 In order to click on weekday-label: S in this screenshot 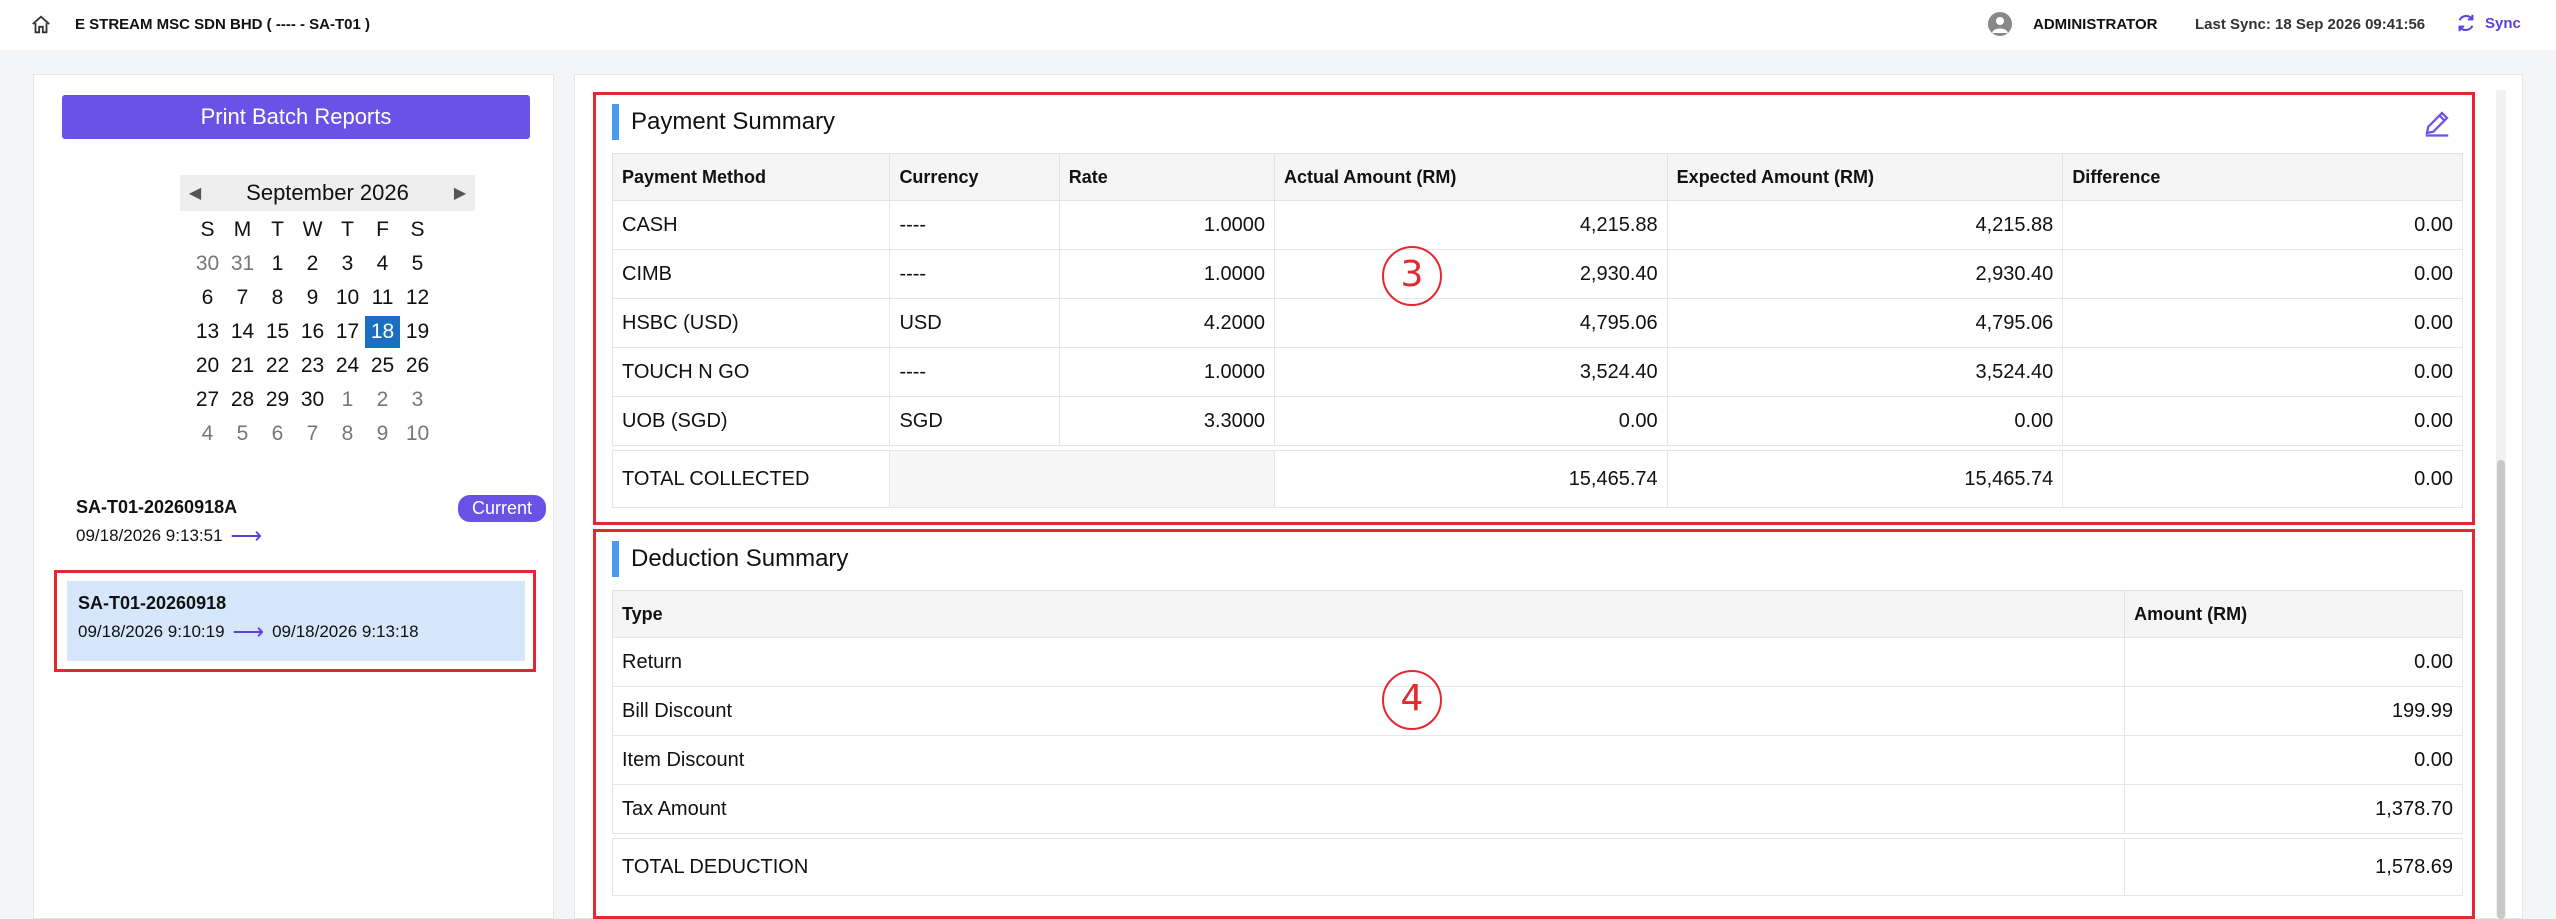, I will do `click(417, 229)`.